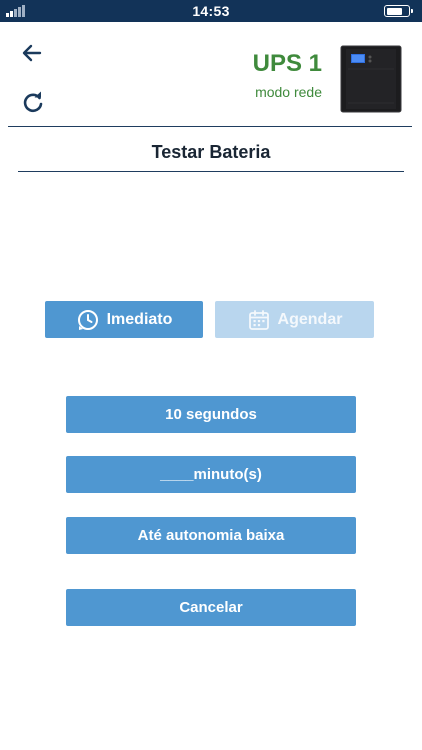 This screenshot has height=750, width=422. I want to click on immediate-button: Imediato, so click(124, 319).